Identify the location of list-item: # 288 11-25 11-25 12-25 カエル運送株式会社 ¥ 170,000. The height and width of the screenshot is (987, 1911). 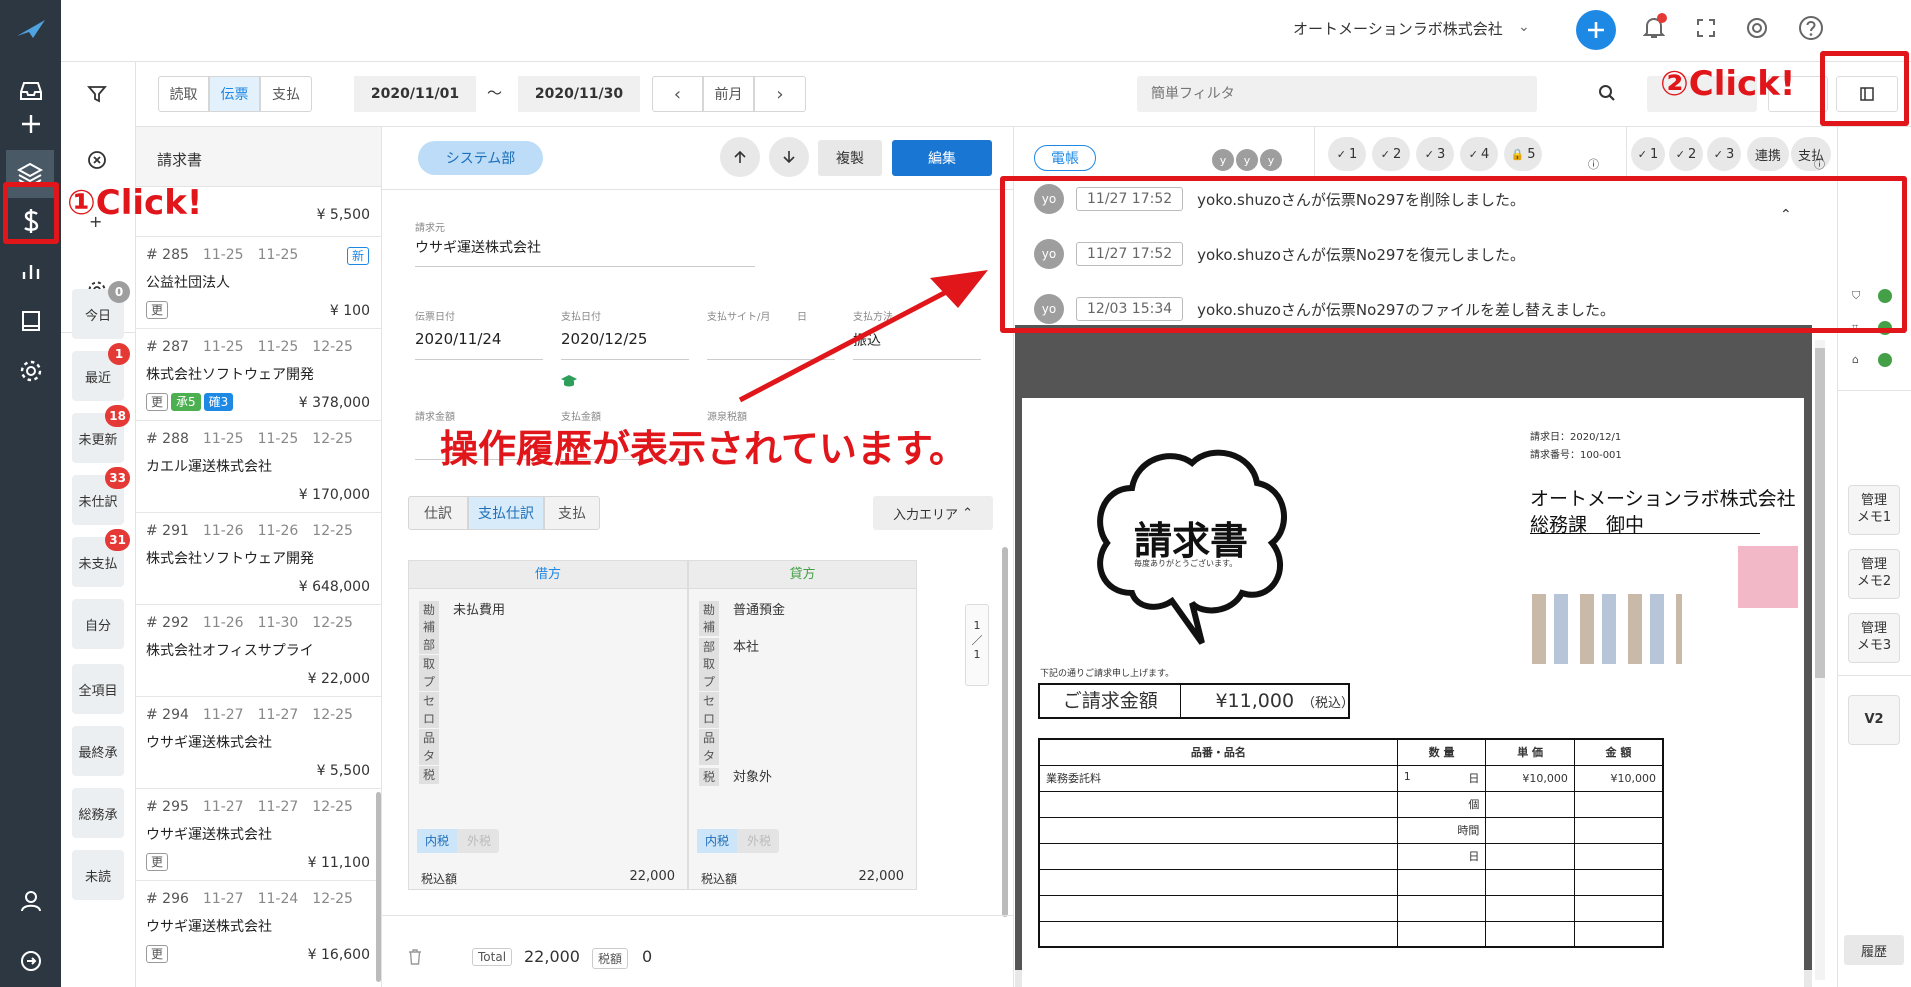
(258, 467).